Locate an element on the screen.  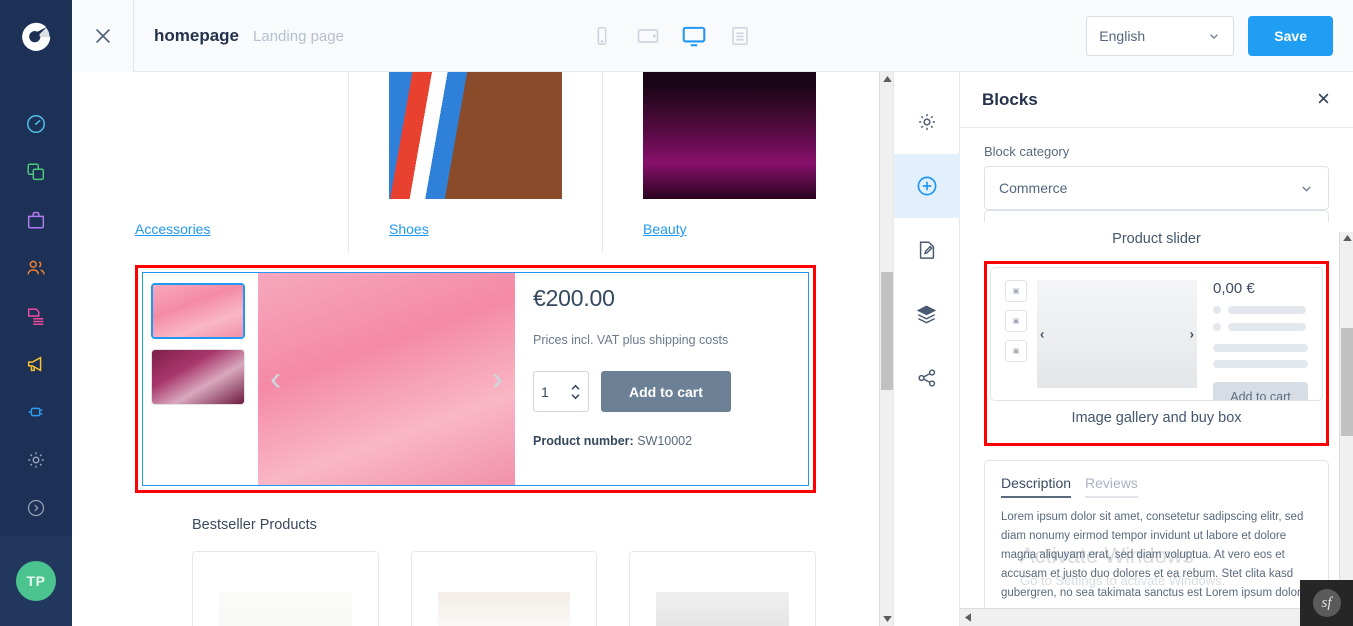
quantity-stepper: 1 is located at coordinates (561, 391).